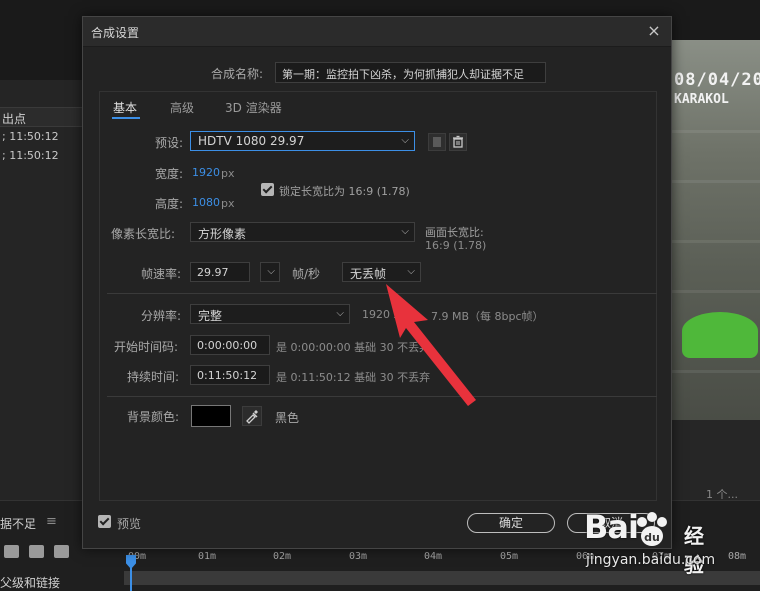 Image resolution: width=760 pixels, height=591 pixels. What do you see at coordinates (456, 245) in the screenshot?
I see `frame-aspect-value: 16:9 (1.78)` at bounding box center [456, 245].